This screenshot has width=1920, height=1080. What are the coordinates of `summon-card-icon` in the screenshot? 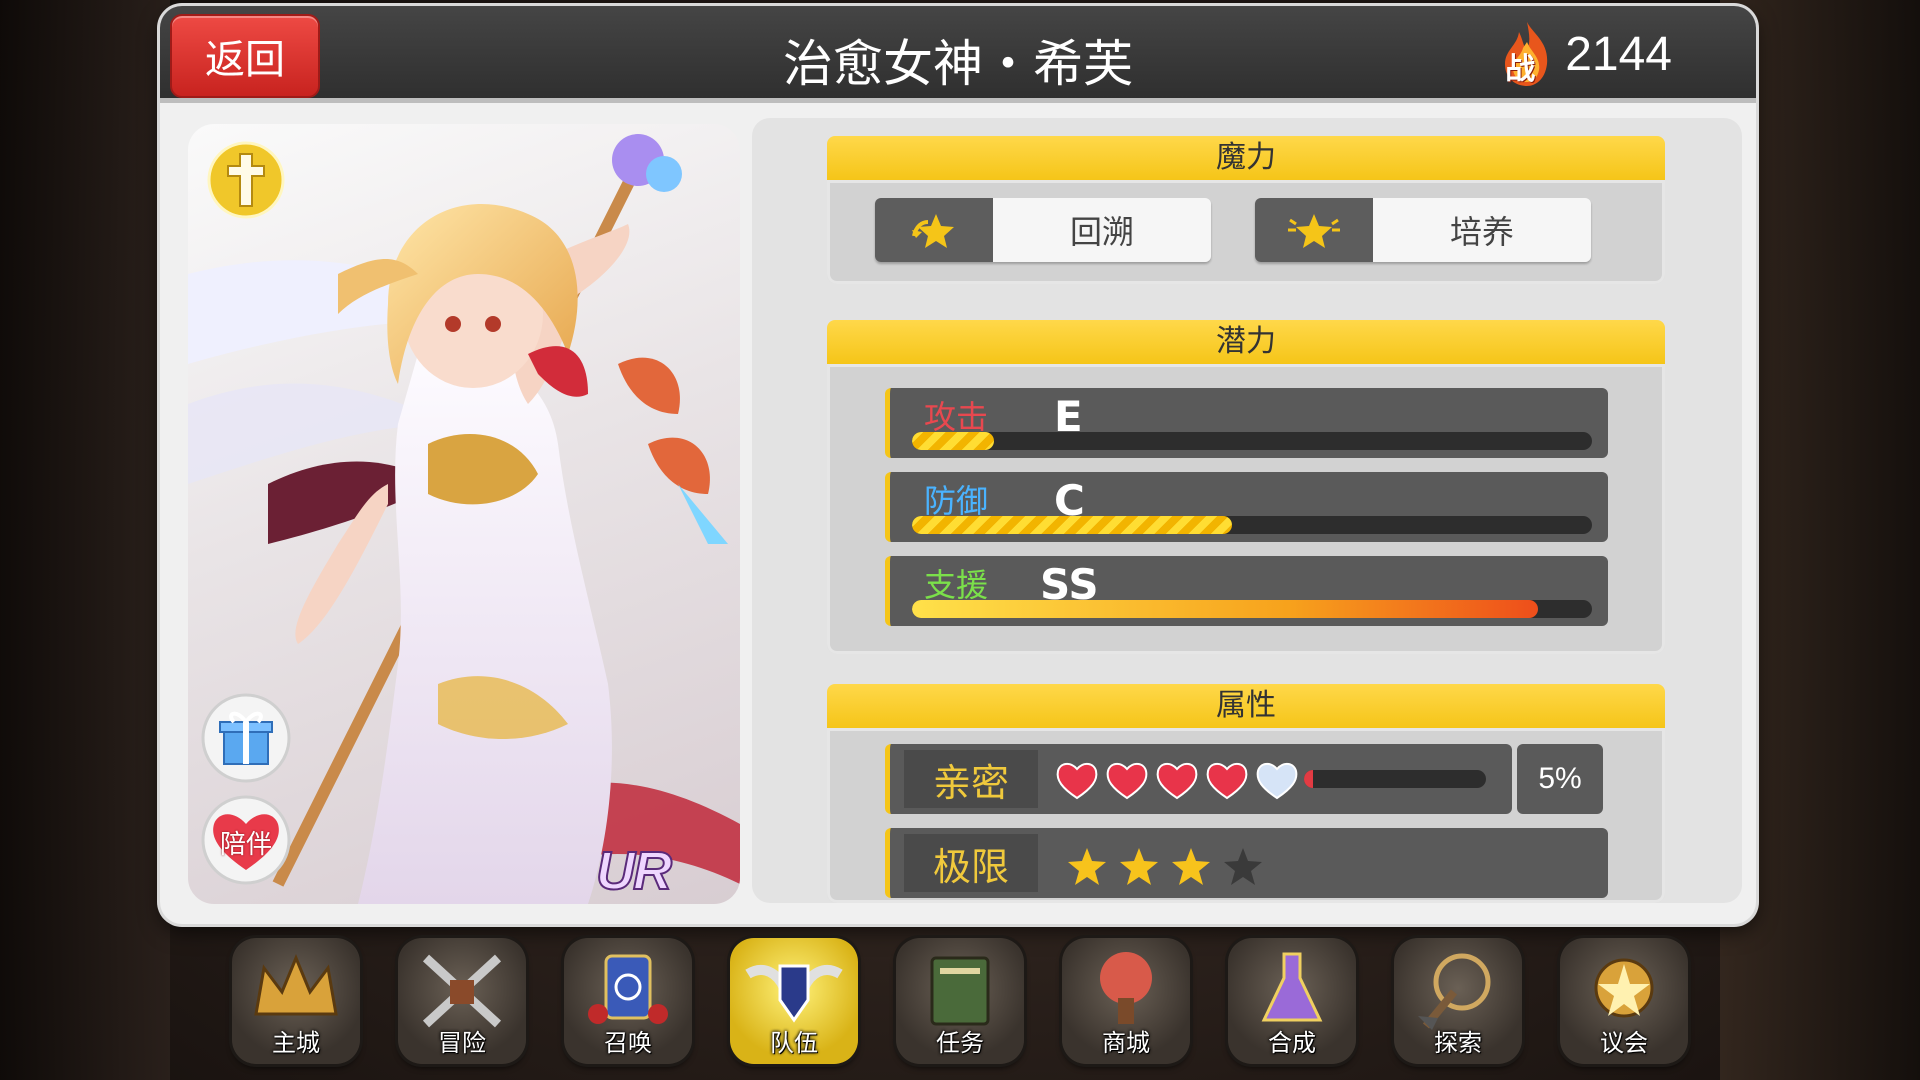 It's located at (628, 989).